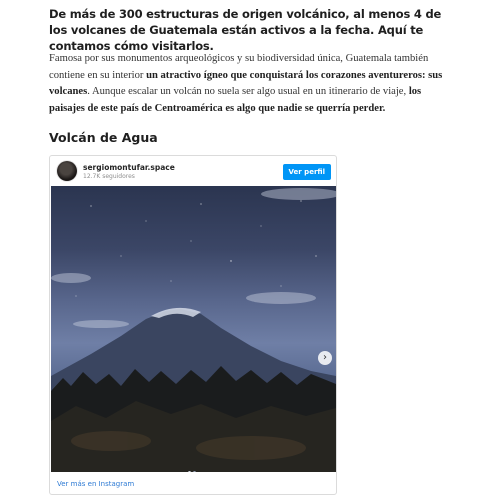 The width and height of the screenshot is (500, 500). I want to click on divider, so click(193, 494).